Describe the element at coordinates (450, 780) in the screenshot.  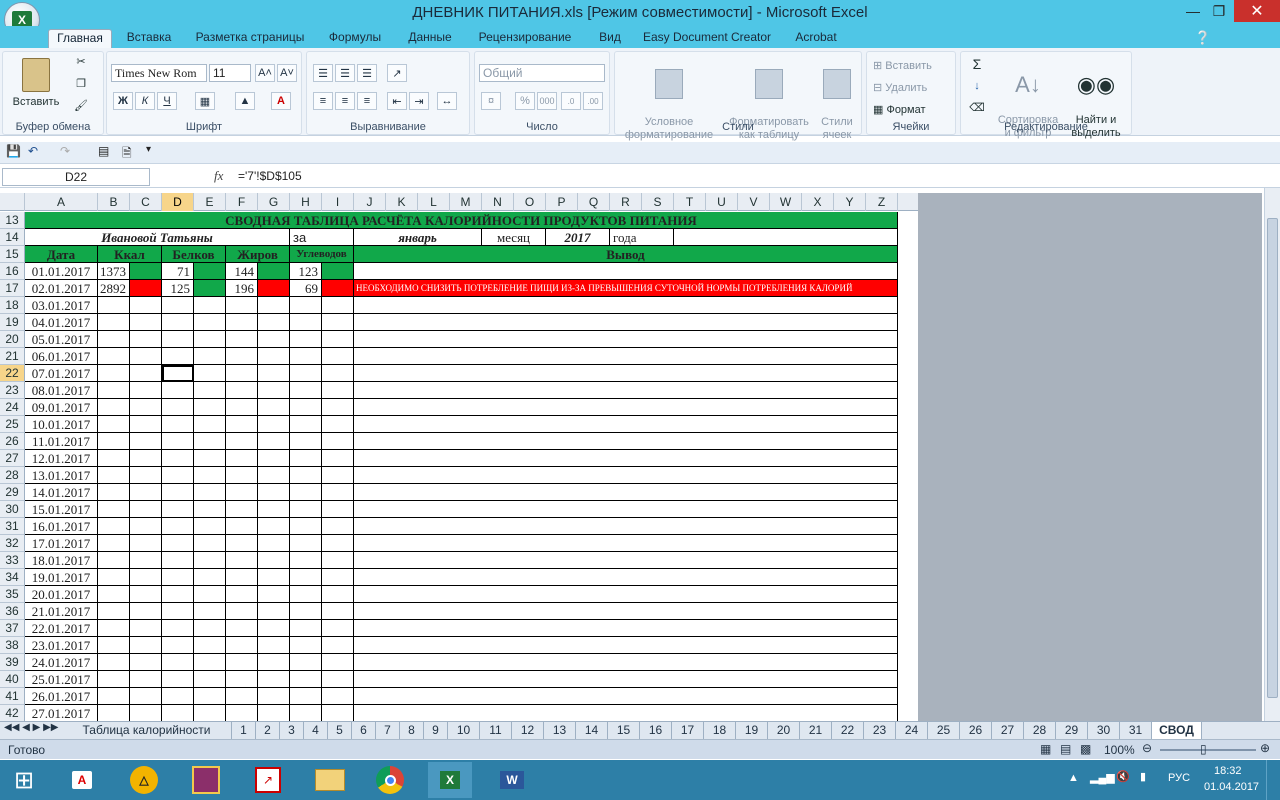
I see `excel-taskbar-icon: X` at that location.